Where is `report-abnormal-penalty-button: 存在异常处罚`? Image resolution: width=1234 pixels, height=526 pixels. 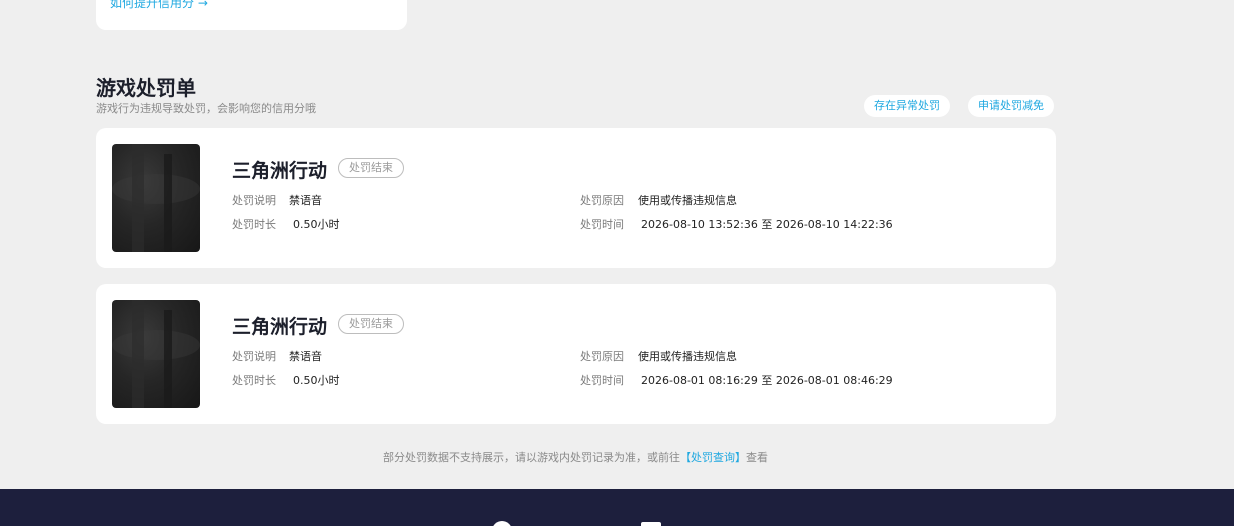 report-abnormal-penalty-button: 存在异常处罚 is located at coordinates (907, 106).